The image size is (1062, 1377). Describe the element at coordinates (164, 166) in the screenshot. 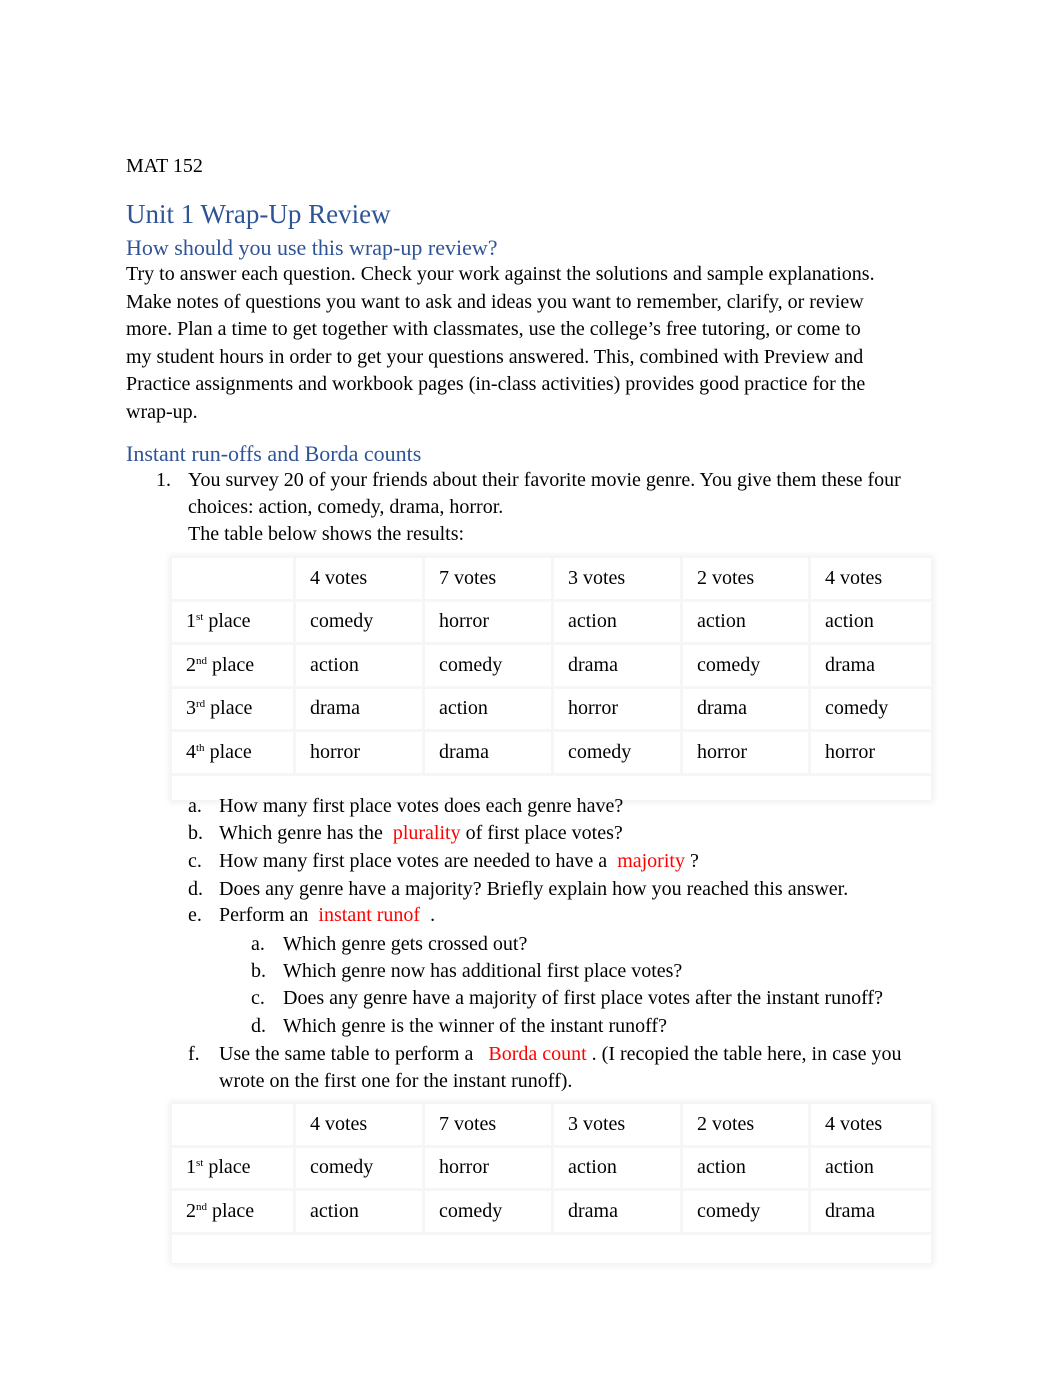

I see `course-code: MAT 152` at that location.